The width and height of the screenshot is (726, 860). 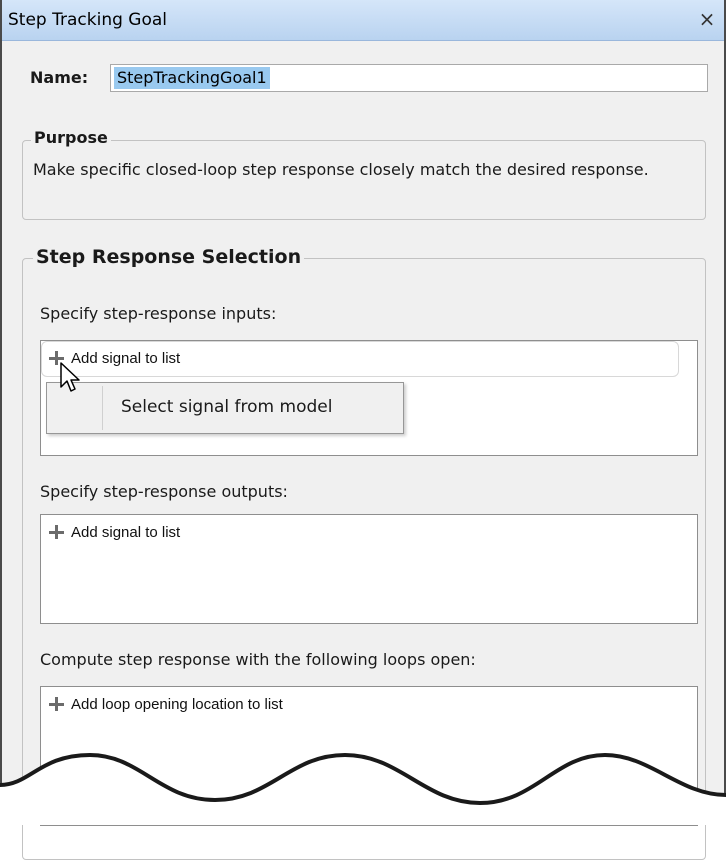 What do you see at coordinates (70, 377) in the screenshot?
I see `mouse-pointer-icon` at bounding box center [70, 377].